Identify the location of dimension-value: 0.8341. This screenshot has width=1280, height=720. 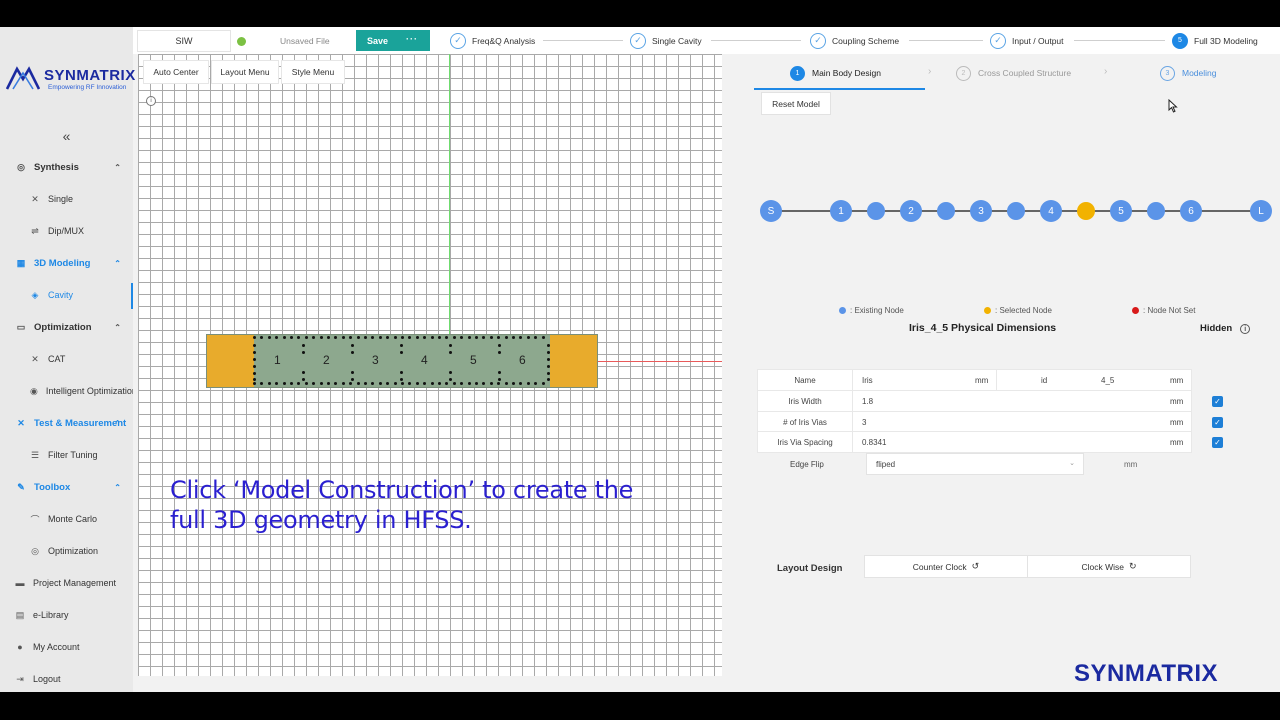
(874, 442).